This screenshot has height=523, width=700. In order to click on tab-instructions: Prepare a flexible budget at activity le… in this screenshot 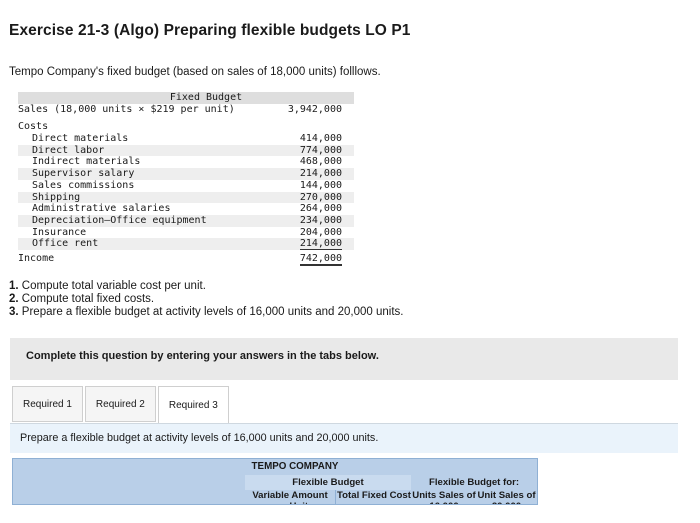, I will do `click(344, 438)`.